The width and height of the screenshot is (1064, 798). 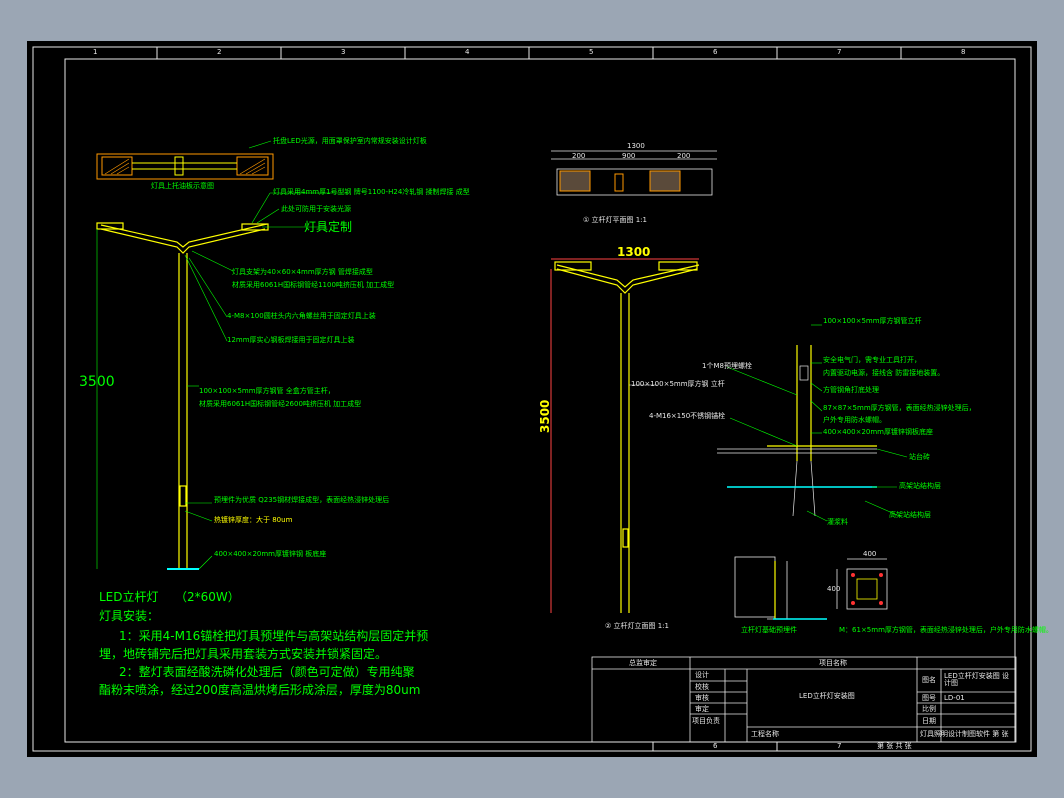 What do you see at coordinates (634, 252) in the screenshot?
I see `mid-width-dim: 1300` at bounding box center [634, 252].